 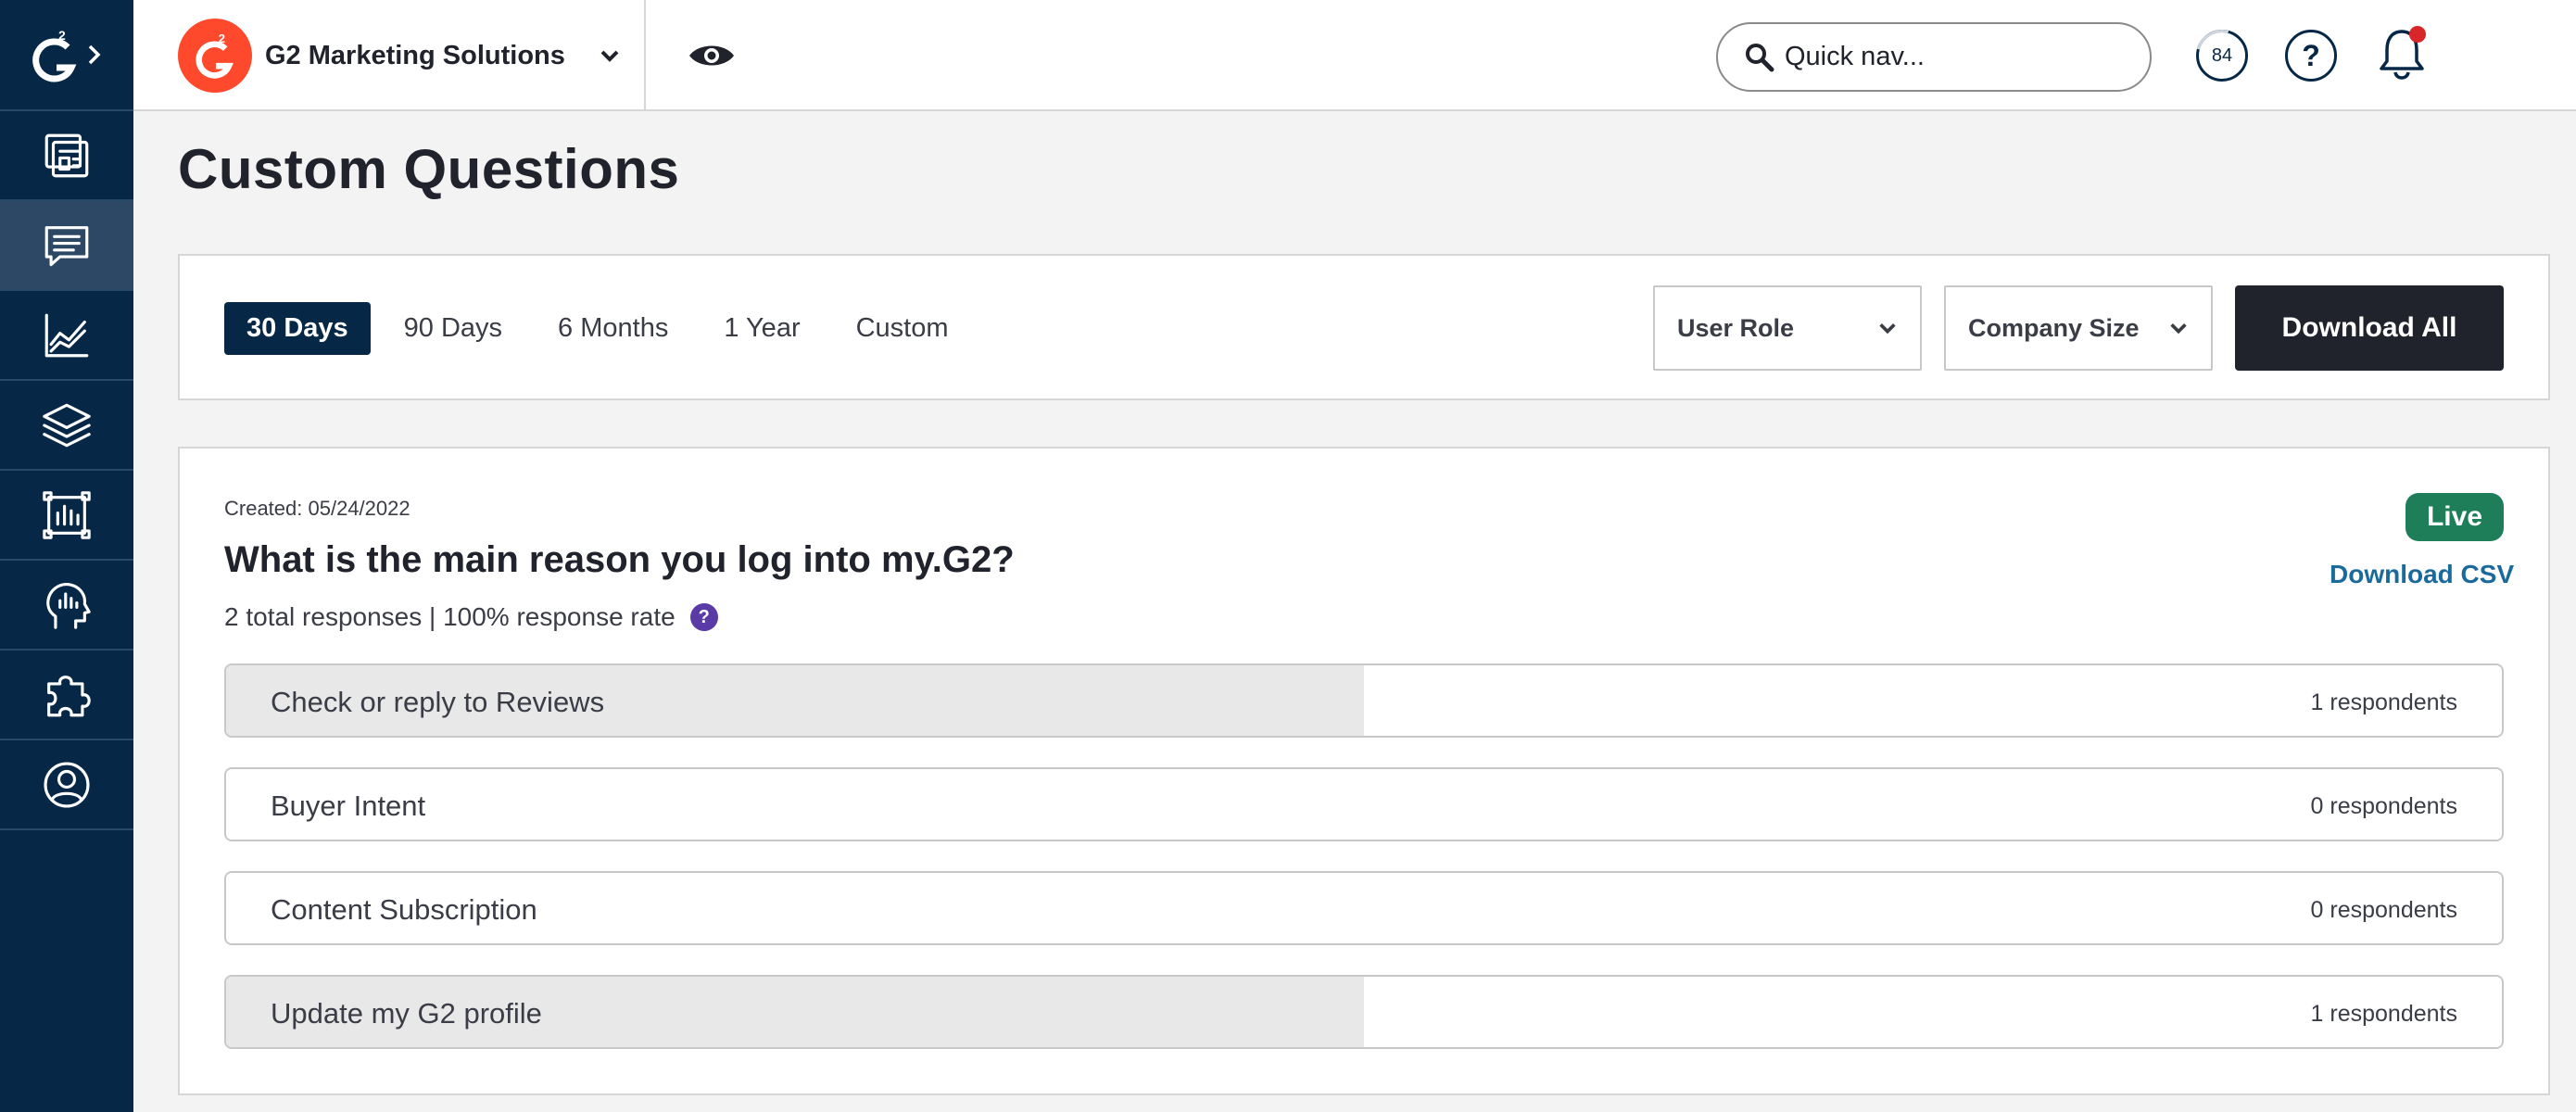 I want to click on chevron-right-icon, so click(x=94, y=54).